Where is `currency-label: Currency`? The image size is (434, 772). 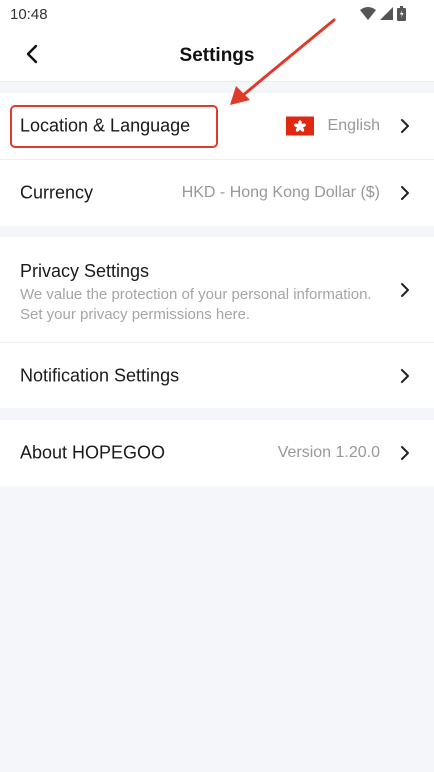
currency-label: Currency is located at coordinates (57, 192).